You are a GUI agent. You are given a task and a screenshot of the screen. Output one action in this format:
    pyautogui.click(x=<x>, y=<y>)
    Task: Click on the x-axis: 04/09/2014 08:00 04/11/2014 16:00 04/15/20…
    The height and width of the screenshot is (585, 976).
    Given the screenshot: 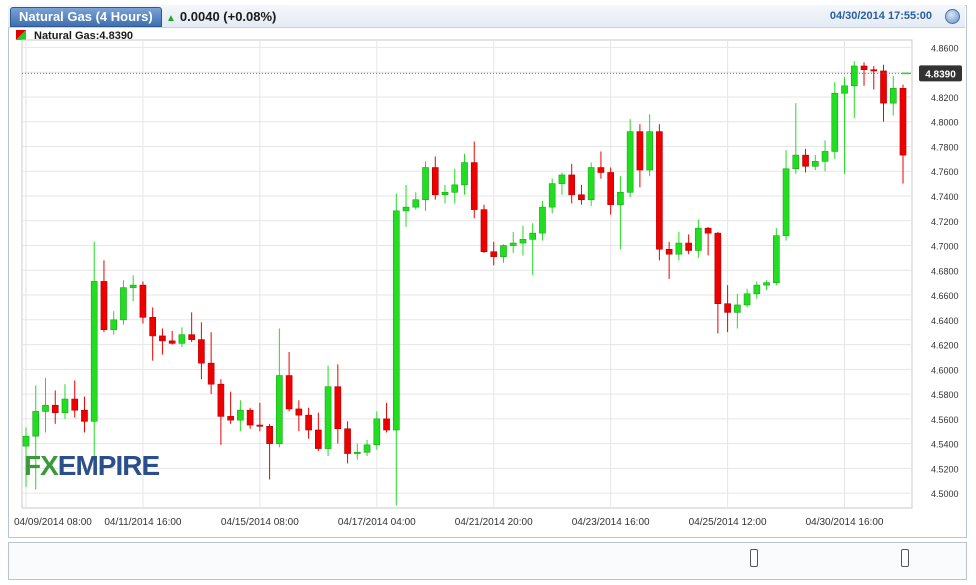 What is the action you would take?
    pyautogui.click(x=449, y=522)
    